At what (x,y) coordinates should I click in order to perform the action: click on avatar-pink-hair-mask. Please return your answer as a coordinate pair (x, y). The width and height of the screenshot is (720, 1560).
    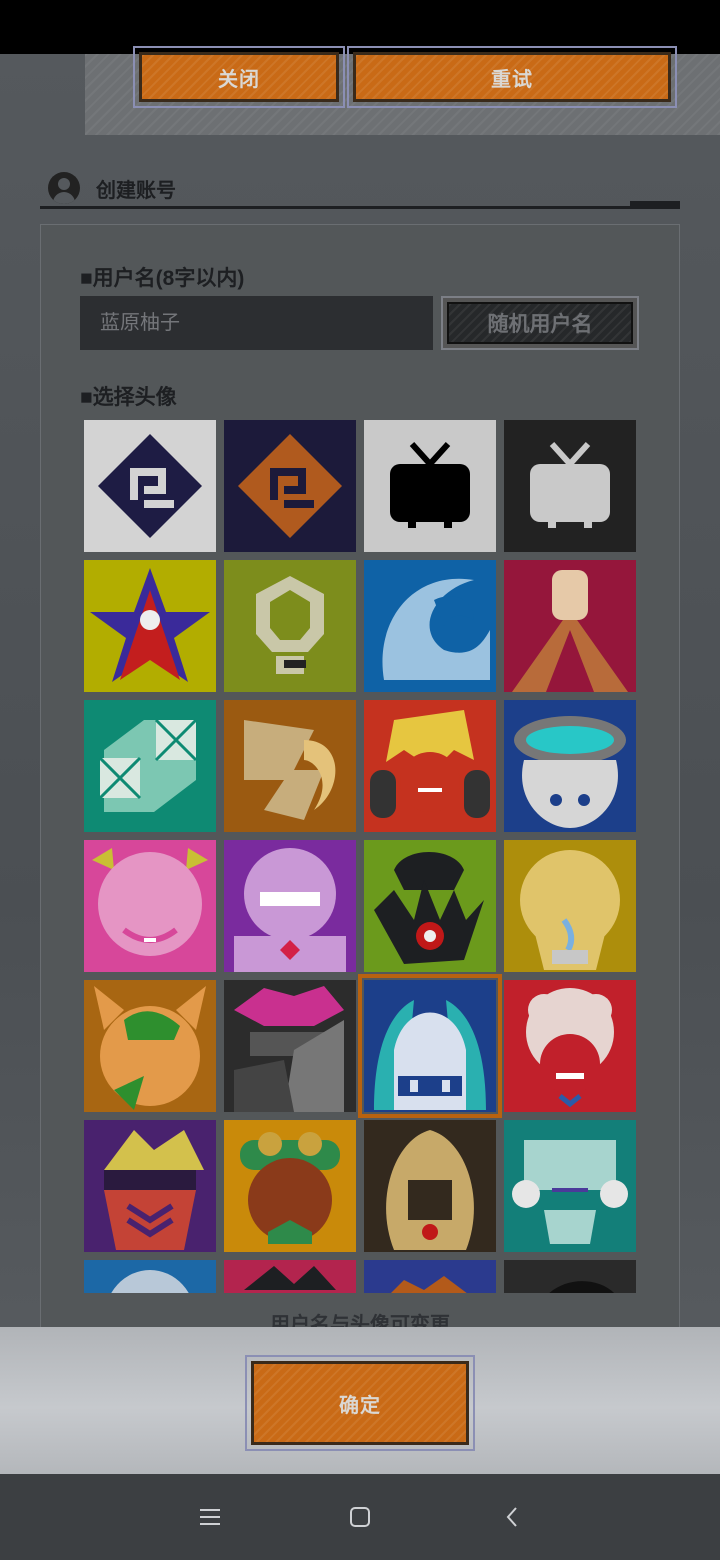
    Looking at the image, I should click on (290, 1046).